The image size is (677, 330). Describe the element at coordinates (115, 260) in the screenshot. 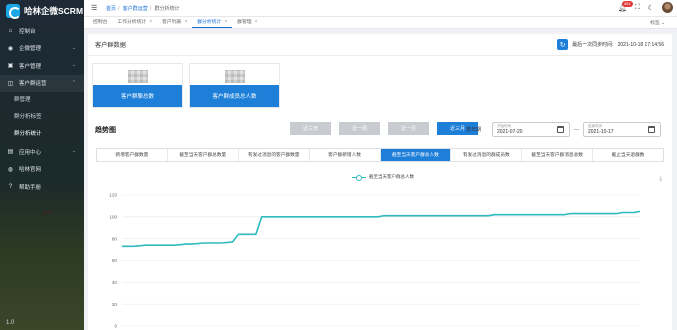

I see `y-tick-label: 60` at that location.